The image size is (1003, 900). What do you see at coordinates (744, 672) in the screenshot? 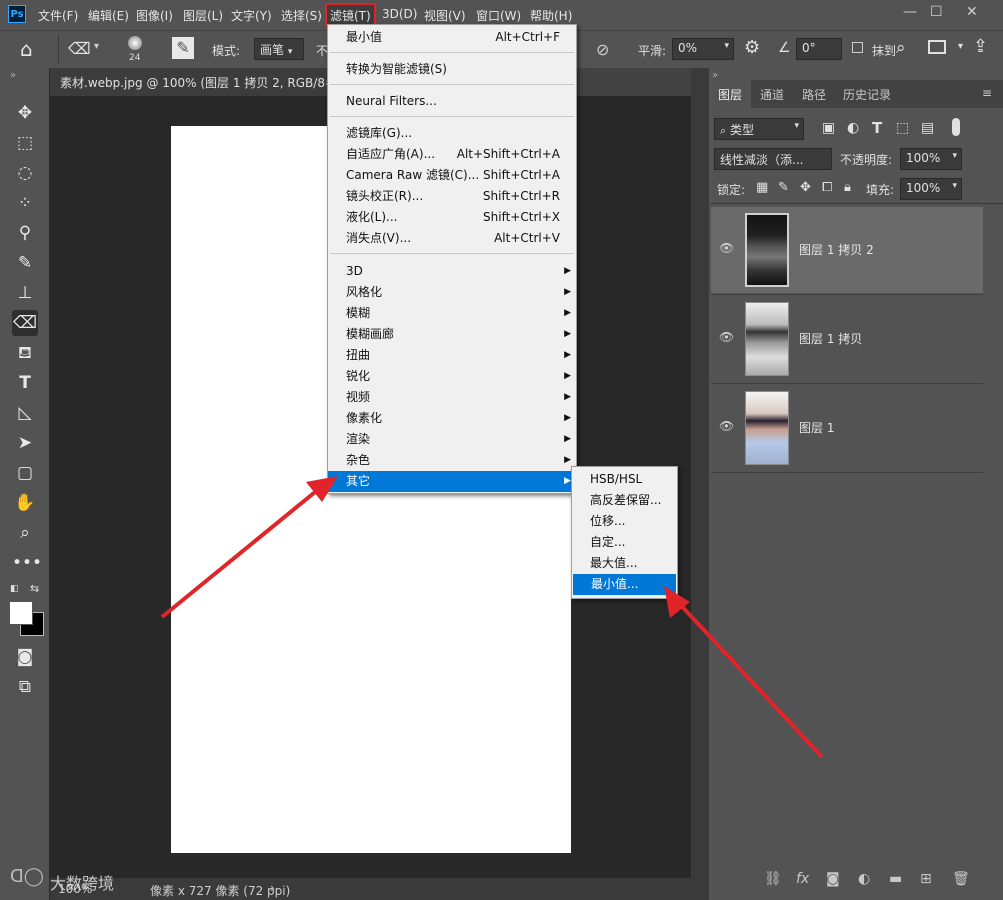
I see `annotation-arrow-right` at bounding box center [744, 672].